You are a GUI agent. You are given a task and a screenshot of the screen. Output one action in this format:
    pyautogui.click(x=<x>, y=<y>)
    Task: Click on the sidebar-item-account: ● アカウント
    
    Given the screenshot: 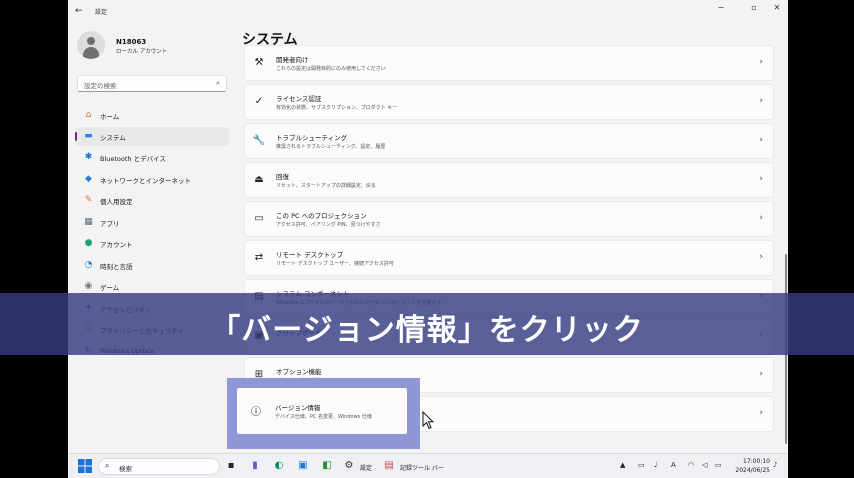 What is the action you would take?
    pyautogui.click(x=152, y=243)
    